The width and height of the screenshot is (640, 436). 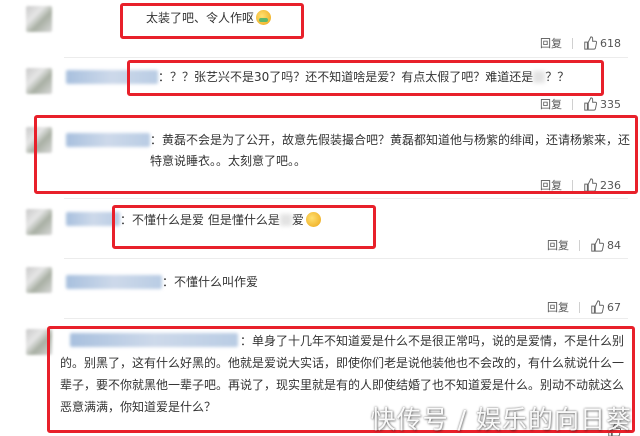 What do you see at coordinates (320, 287) in the screenshot?
I see `comment-item: ：不懂什么叫作爱 回复 67` at bounding box center [320, 287].